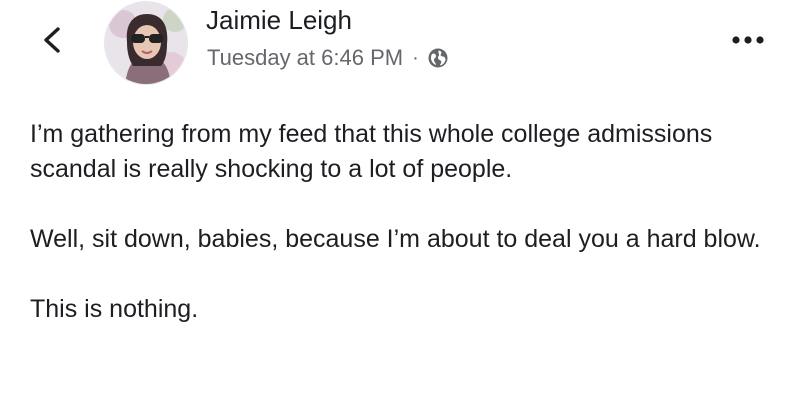 The width and height of the screenshot is (800, 420). What do you see at coordinates (279, 20) in the screenshot?
I see `author-name: Jaimie Leigh` at bounding box center [279, 20].